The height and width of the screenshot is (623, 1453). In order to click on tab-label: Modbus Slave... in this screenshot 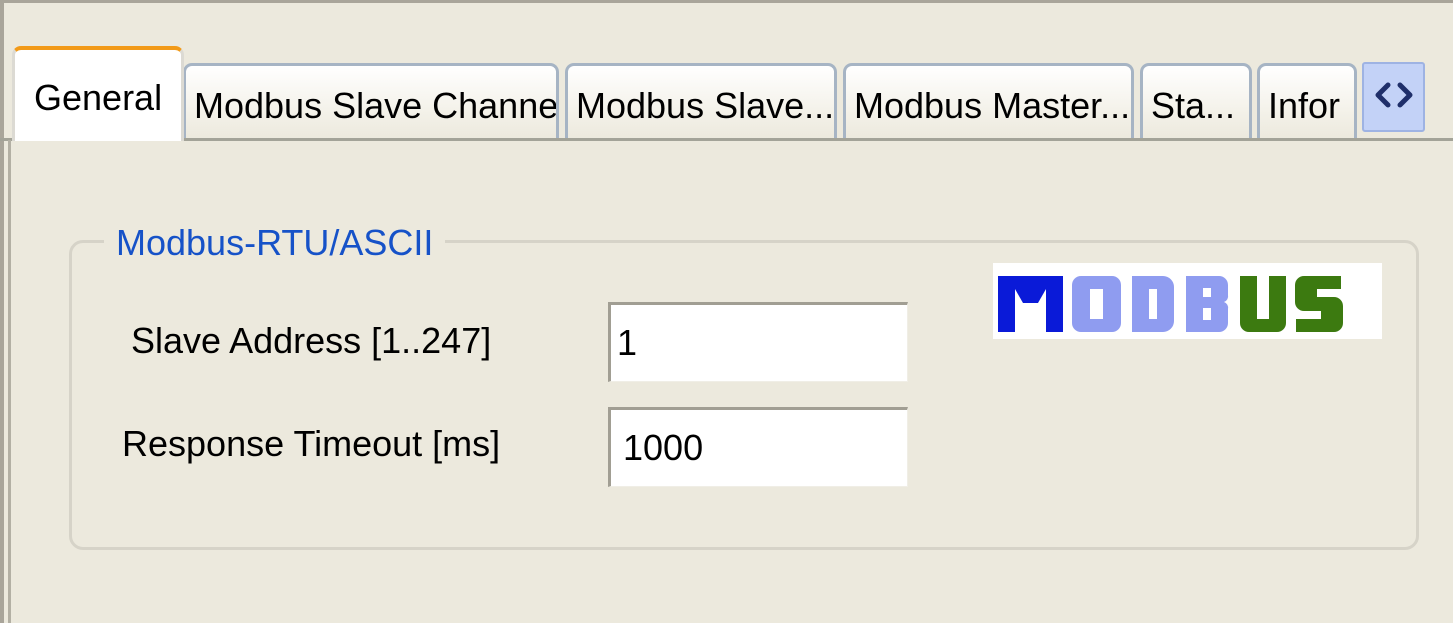, I will do `click(705, 105)`.